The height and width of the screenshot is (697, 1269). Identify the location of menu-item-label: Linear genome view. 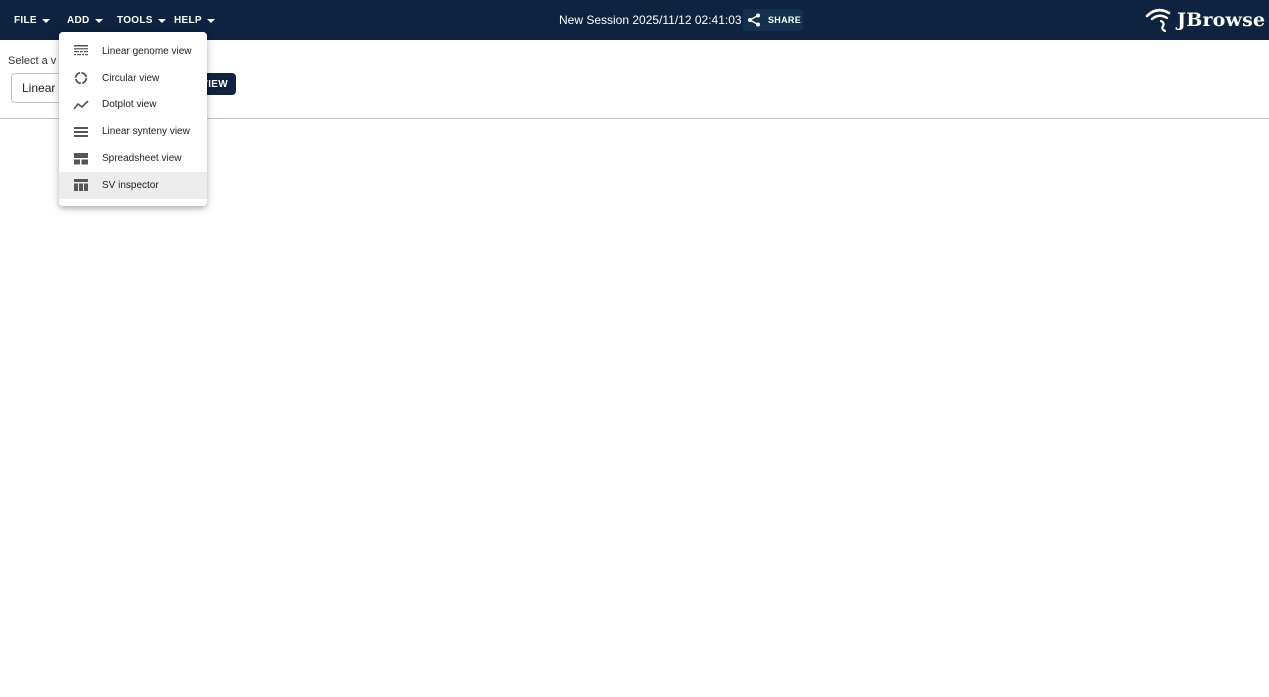
(147, 51).